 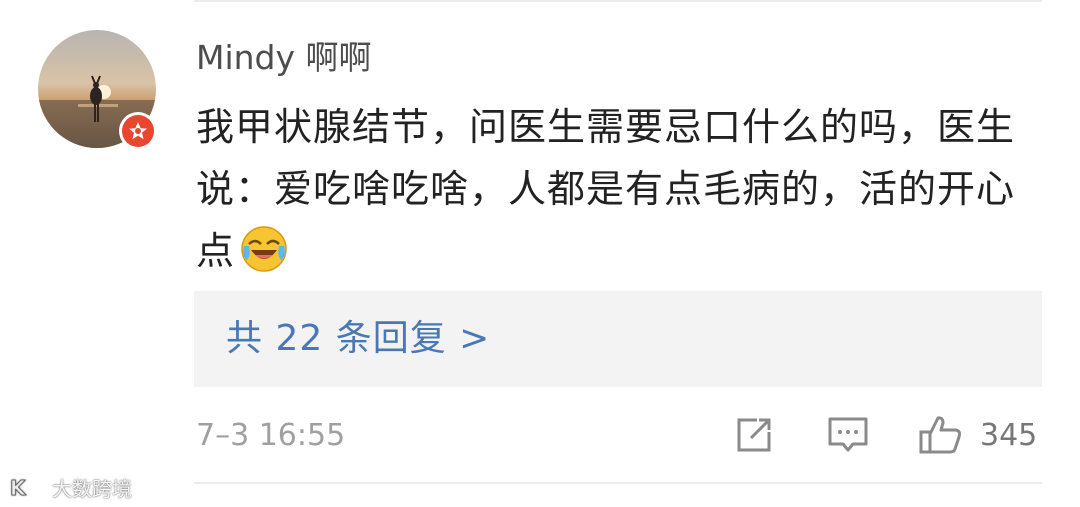 I want to click on like-count: 345, so click(x=1009, y=435).